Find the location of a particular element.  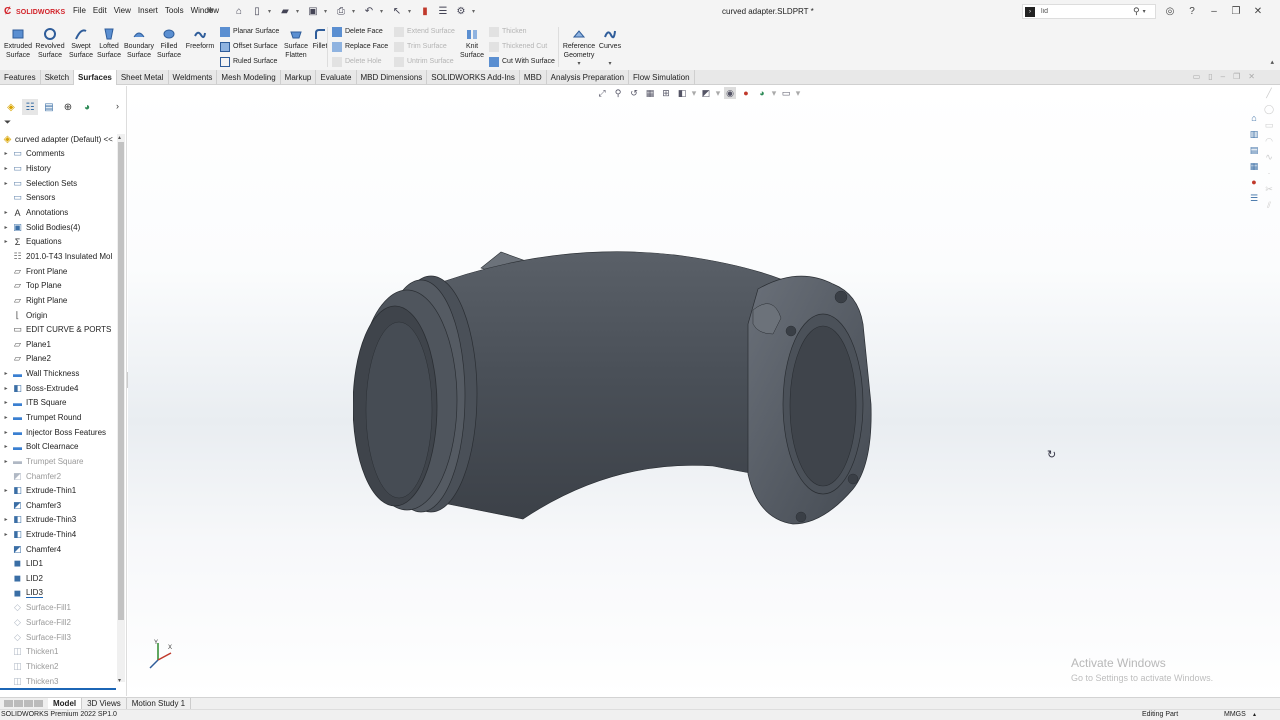

tree-item: ▱ Plane1 is located at coordinates (58, 344).